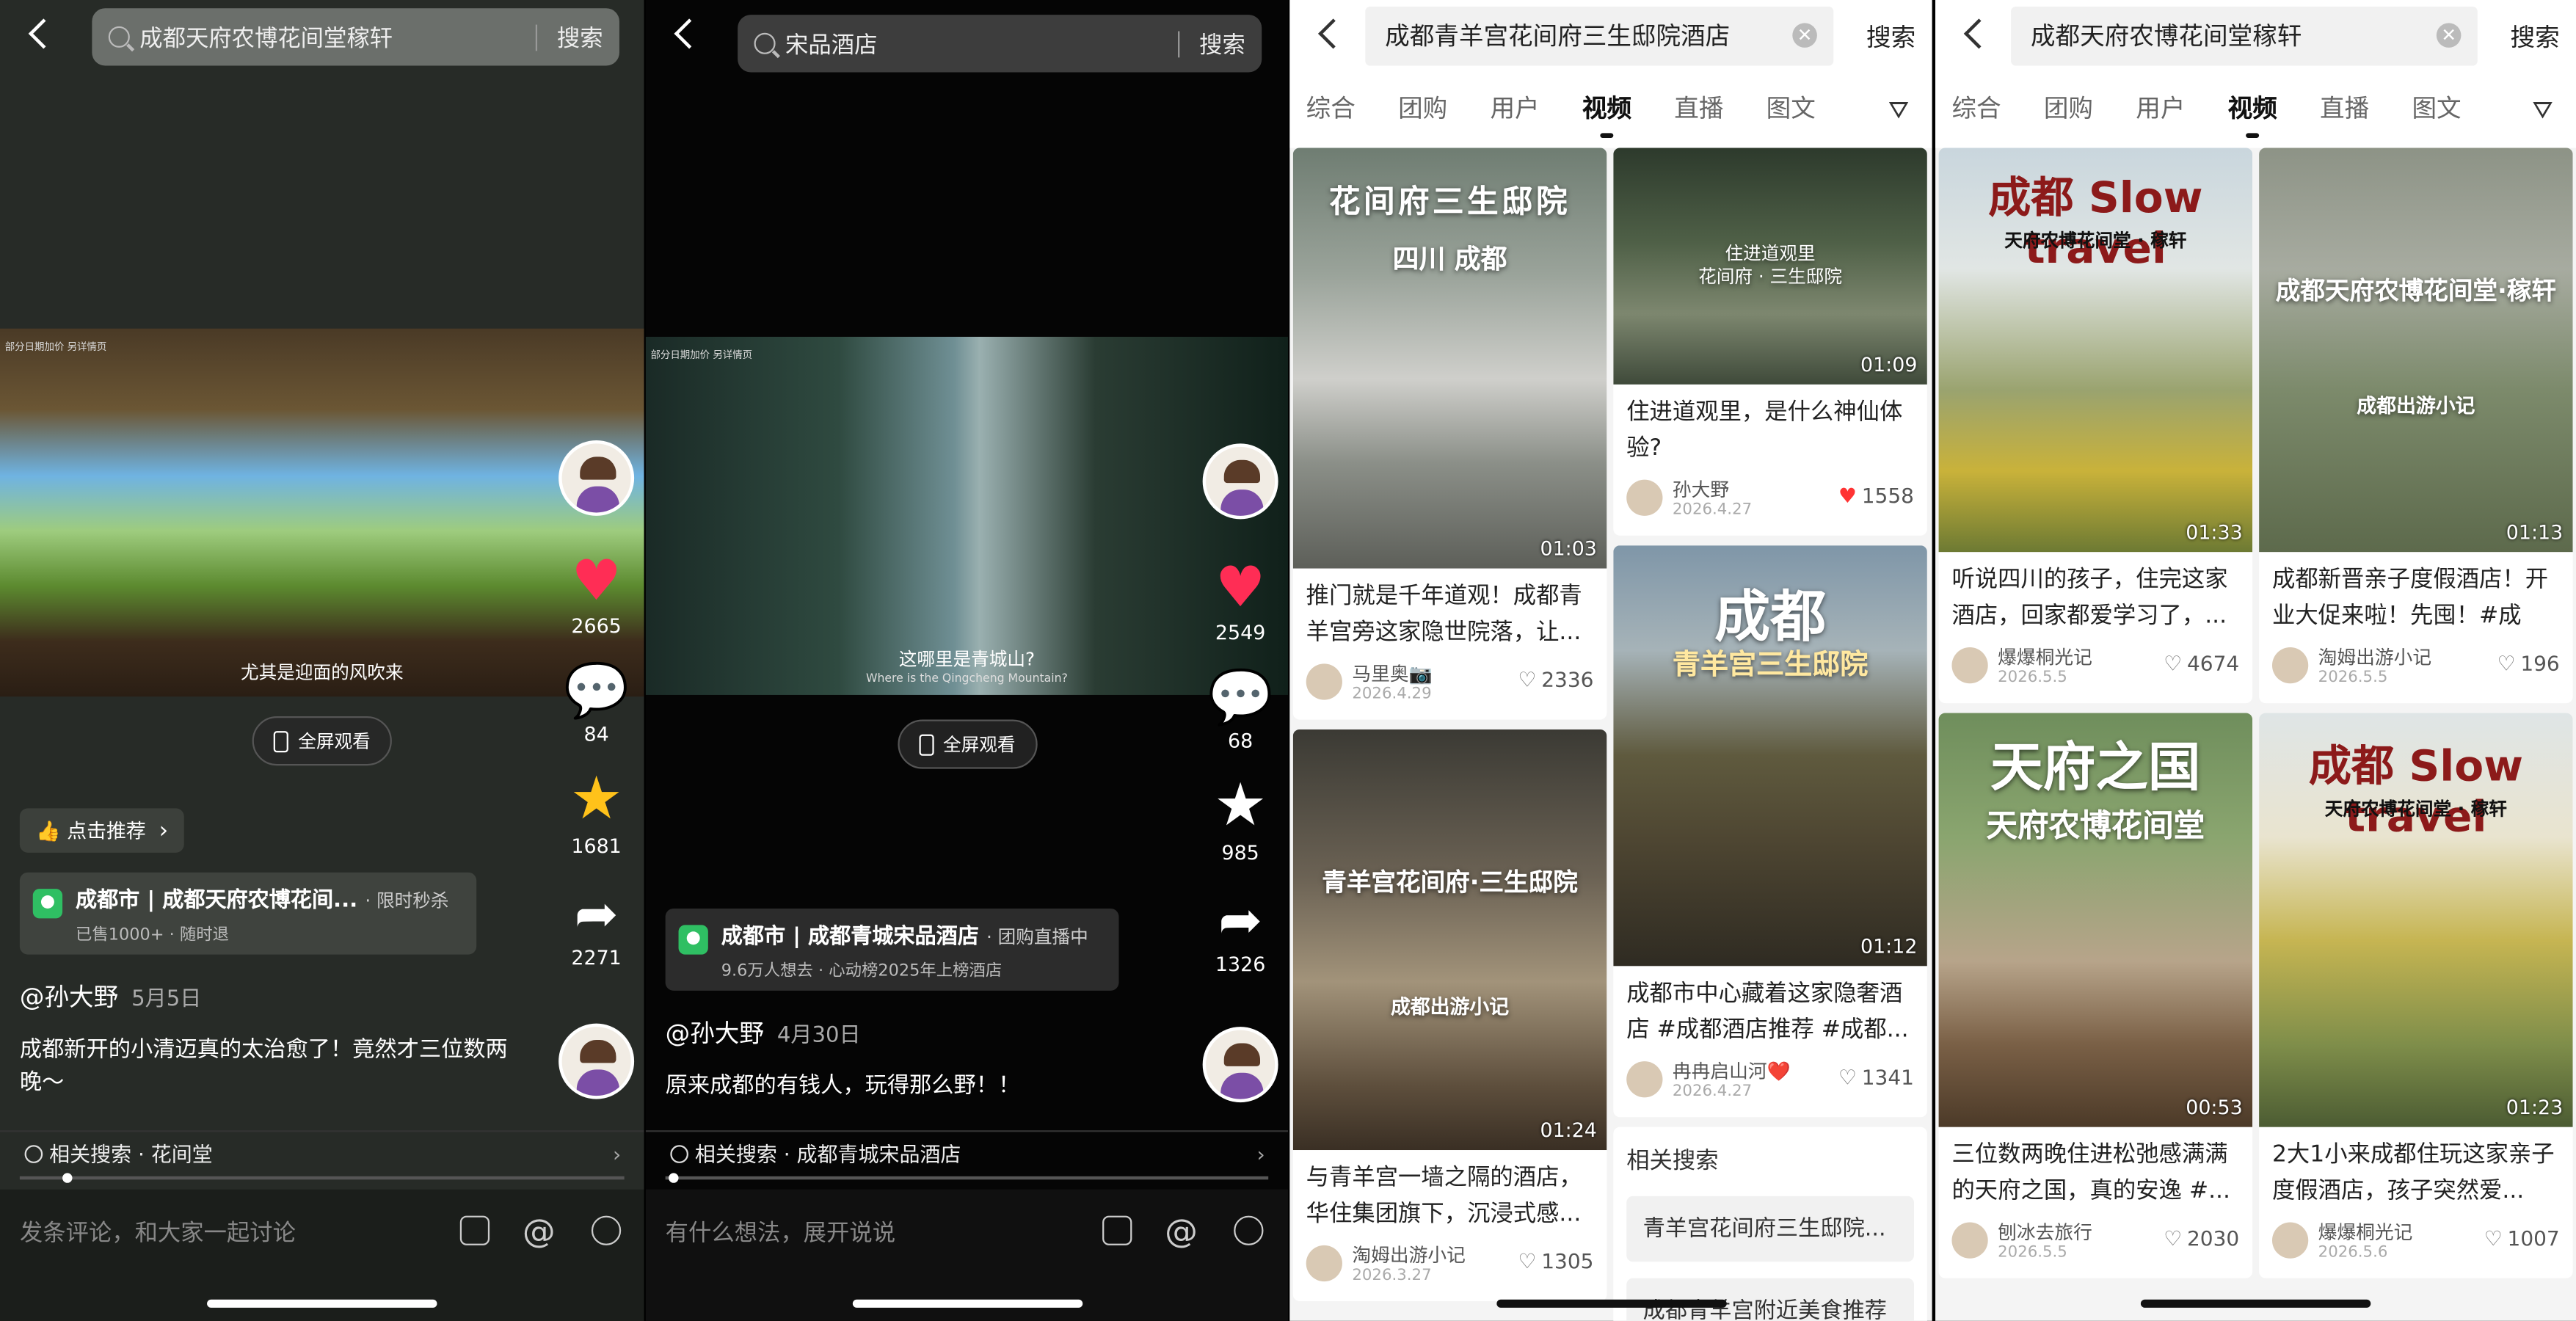 This screenshot has width=2576, height=1321. Describe the element at coordinates (1392, 673) in the screenshot. I see `author-name: 马里奥📷` at that location.